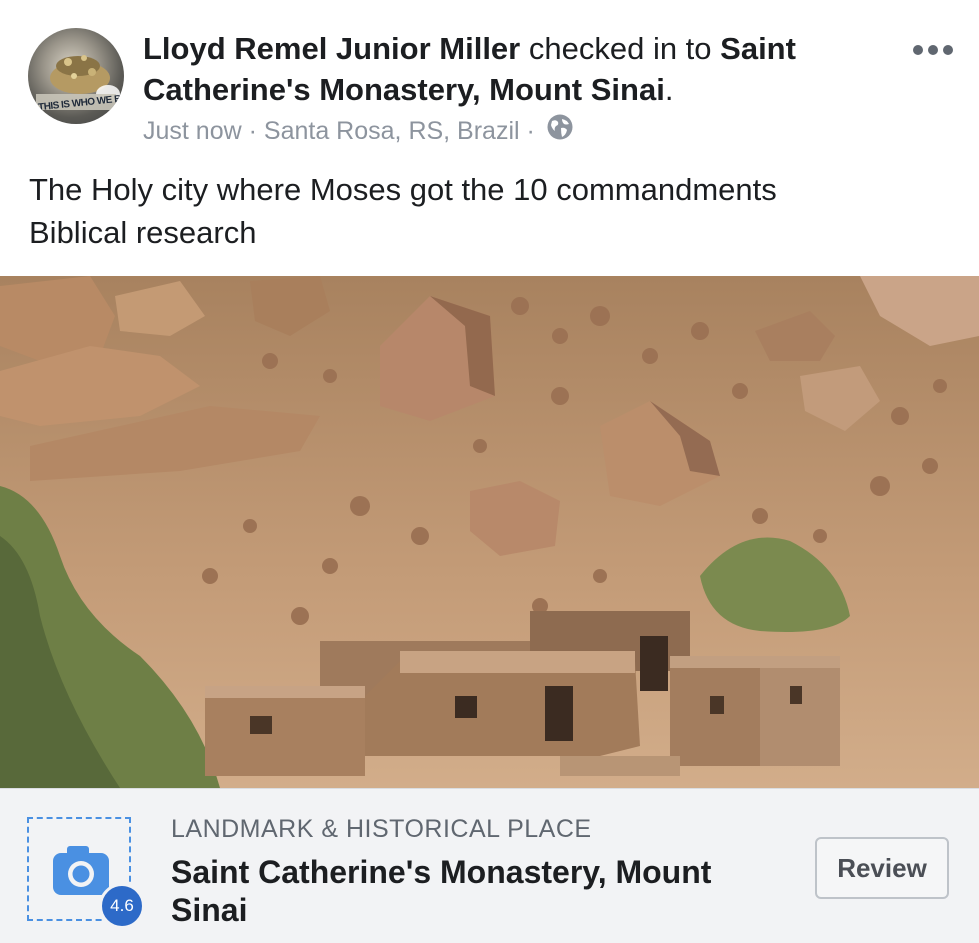  Describe the element at coordinates (392, 131) in the screenshot. I see `post-location: Santa Rosa, RS, Brazil` at that location.